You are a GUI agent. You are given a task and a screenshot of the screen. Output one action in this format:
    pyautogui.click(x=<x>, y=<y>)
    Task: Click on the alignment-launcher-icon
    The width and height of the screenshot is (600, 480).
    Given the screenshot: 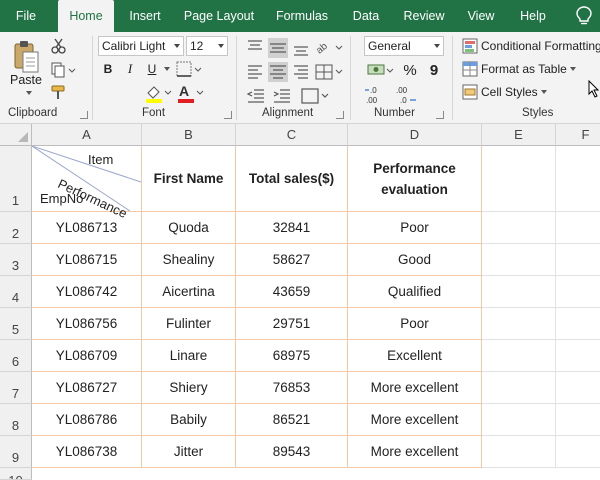 What is the action you would take?
    pyautogui.click(x=340, y=115)
    